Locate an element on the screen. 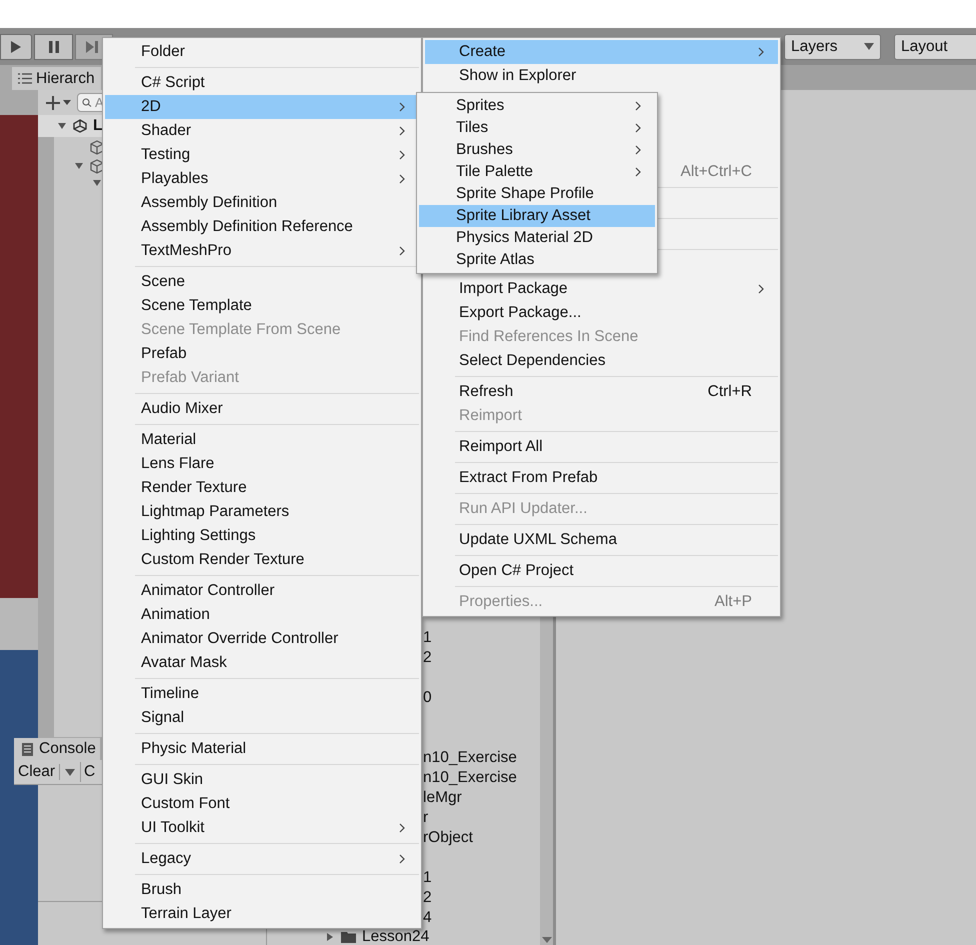 This screenshot has height=945, width=976. menu-item: Reimport All is located at coordinates (601, 447).